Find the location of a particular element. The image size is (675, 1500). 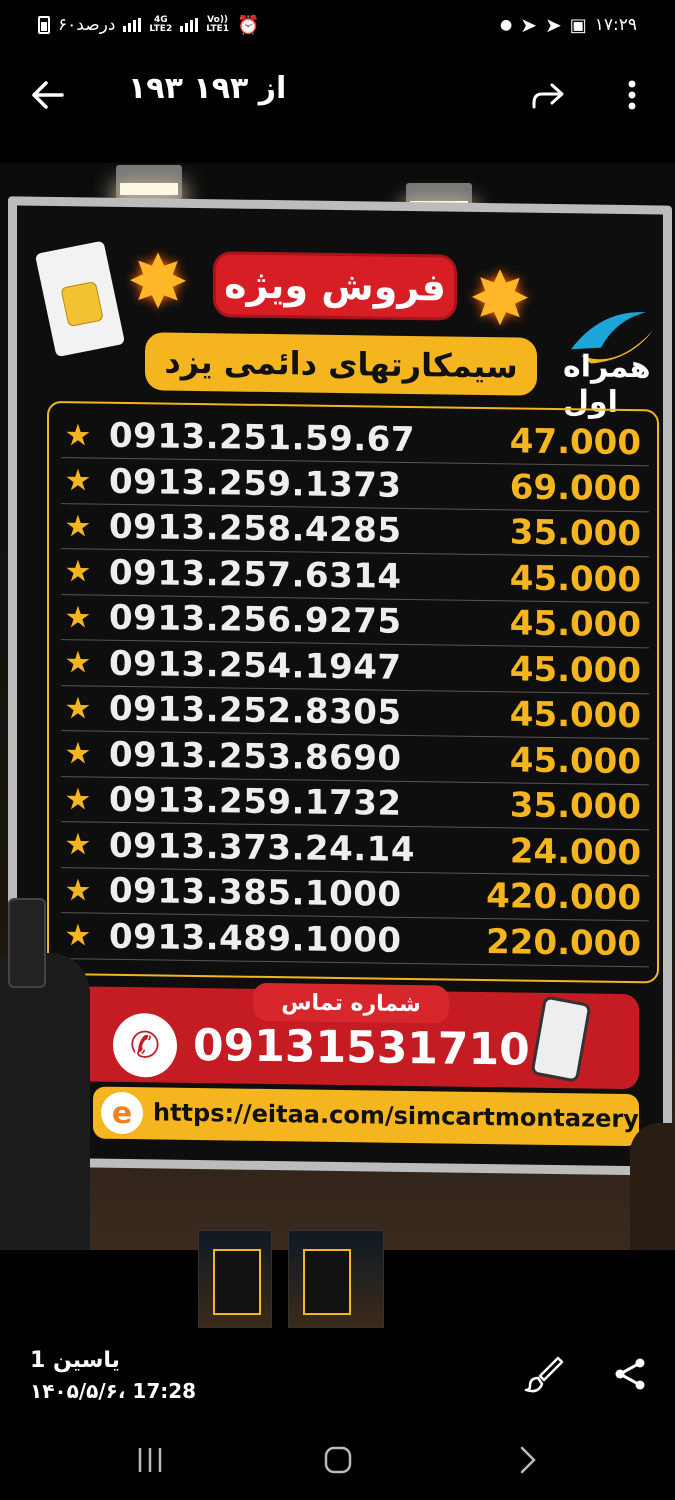

contact-number: 09131531710 is located at coordinates (361, 1047).